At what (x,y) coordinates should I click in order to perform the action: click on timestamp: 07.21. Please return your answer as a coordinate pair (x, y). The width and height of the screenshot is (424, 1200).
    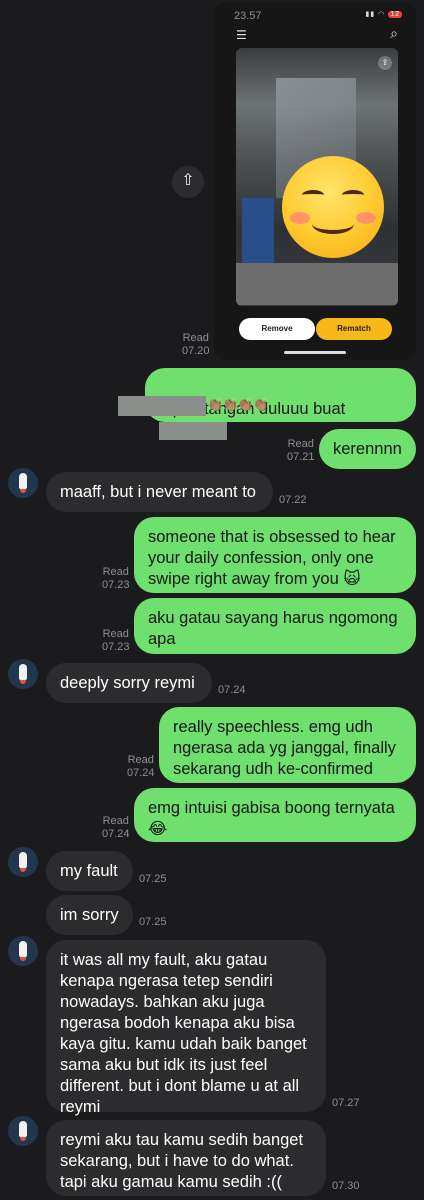
    Looking at the image, I should click on (301, 457).